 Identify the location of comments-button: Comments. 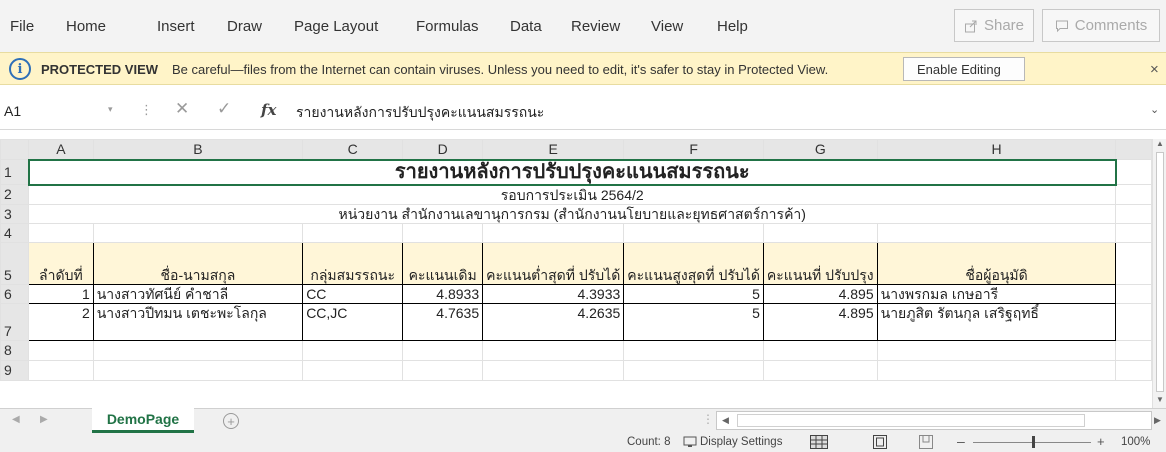
(1101, 25).